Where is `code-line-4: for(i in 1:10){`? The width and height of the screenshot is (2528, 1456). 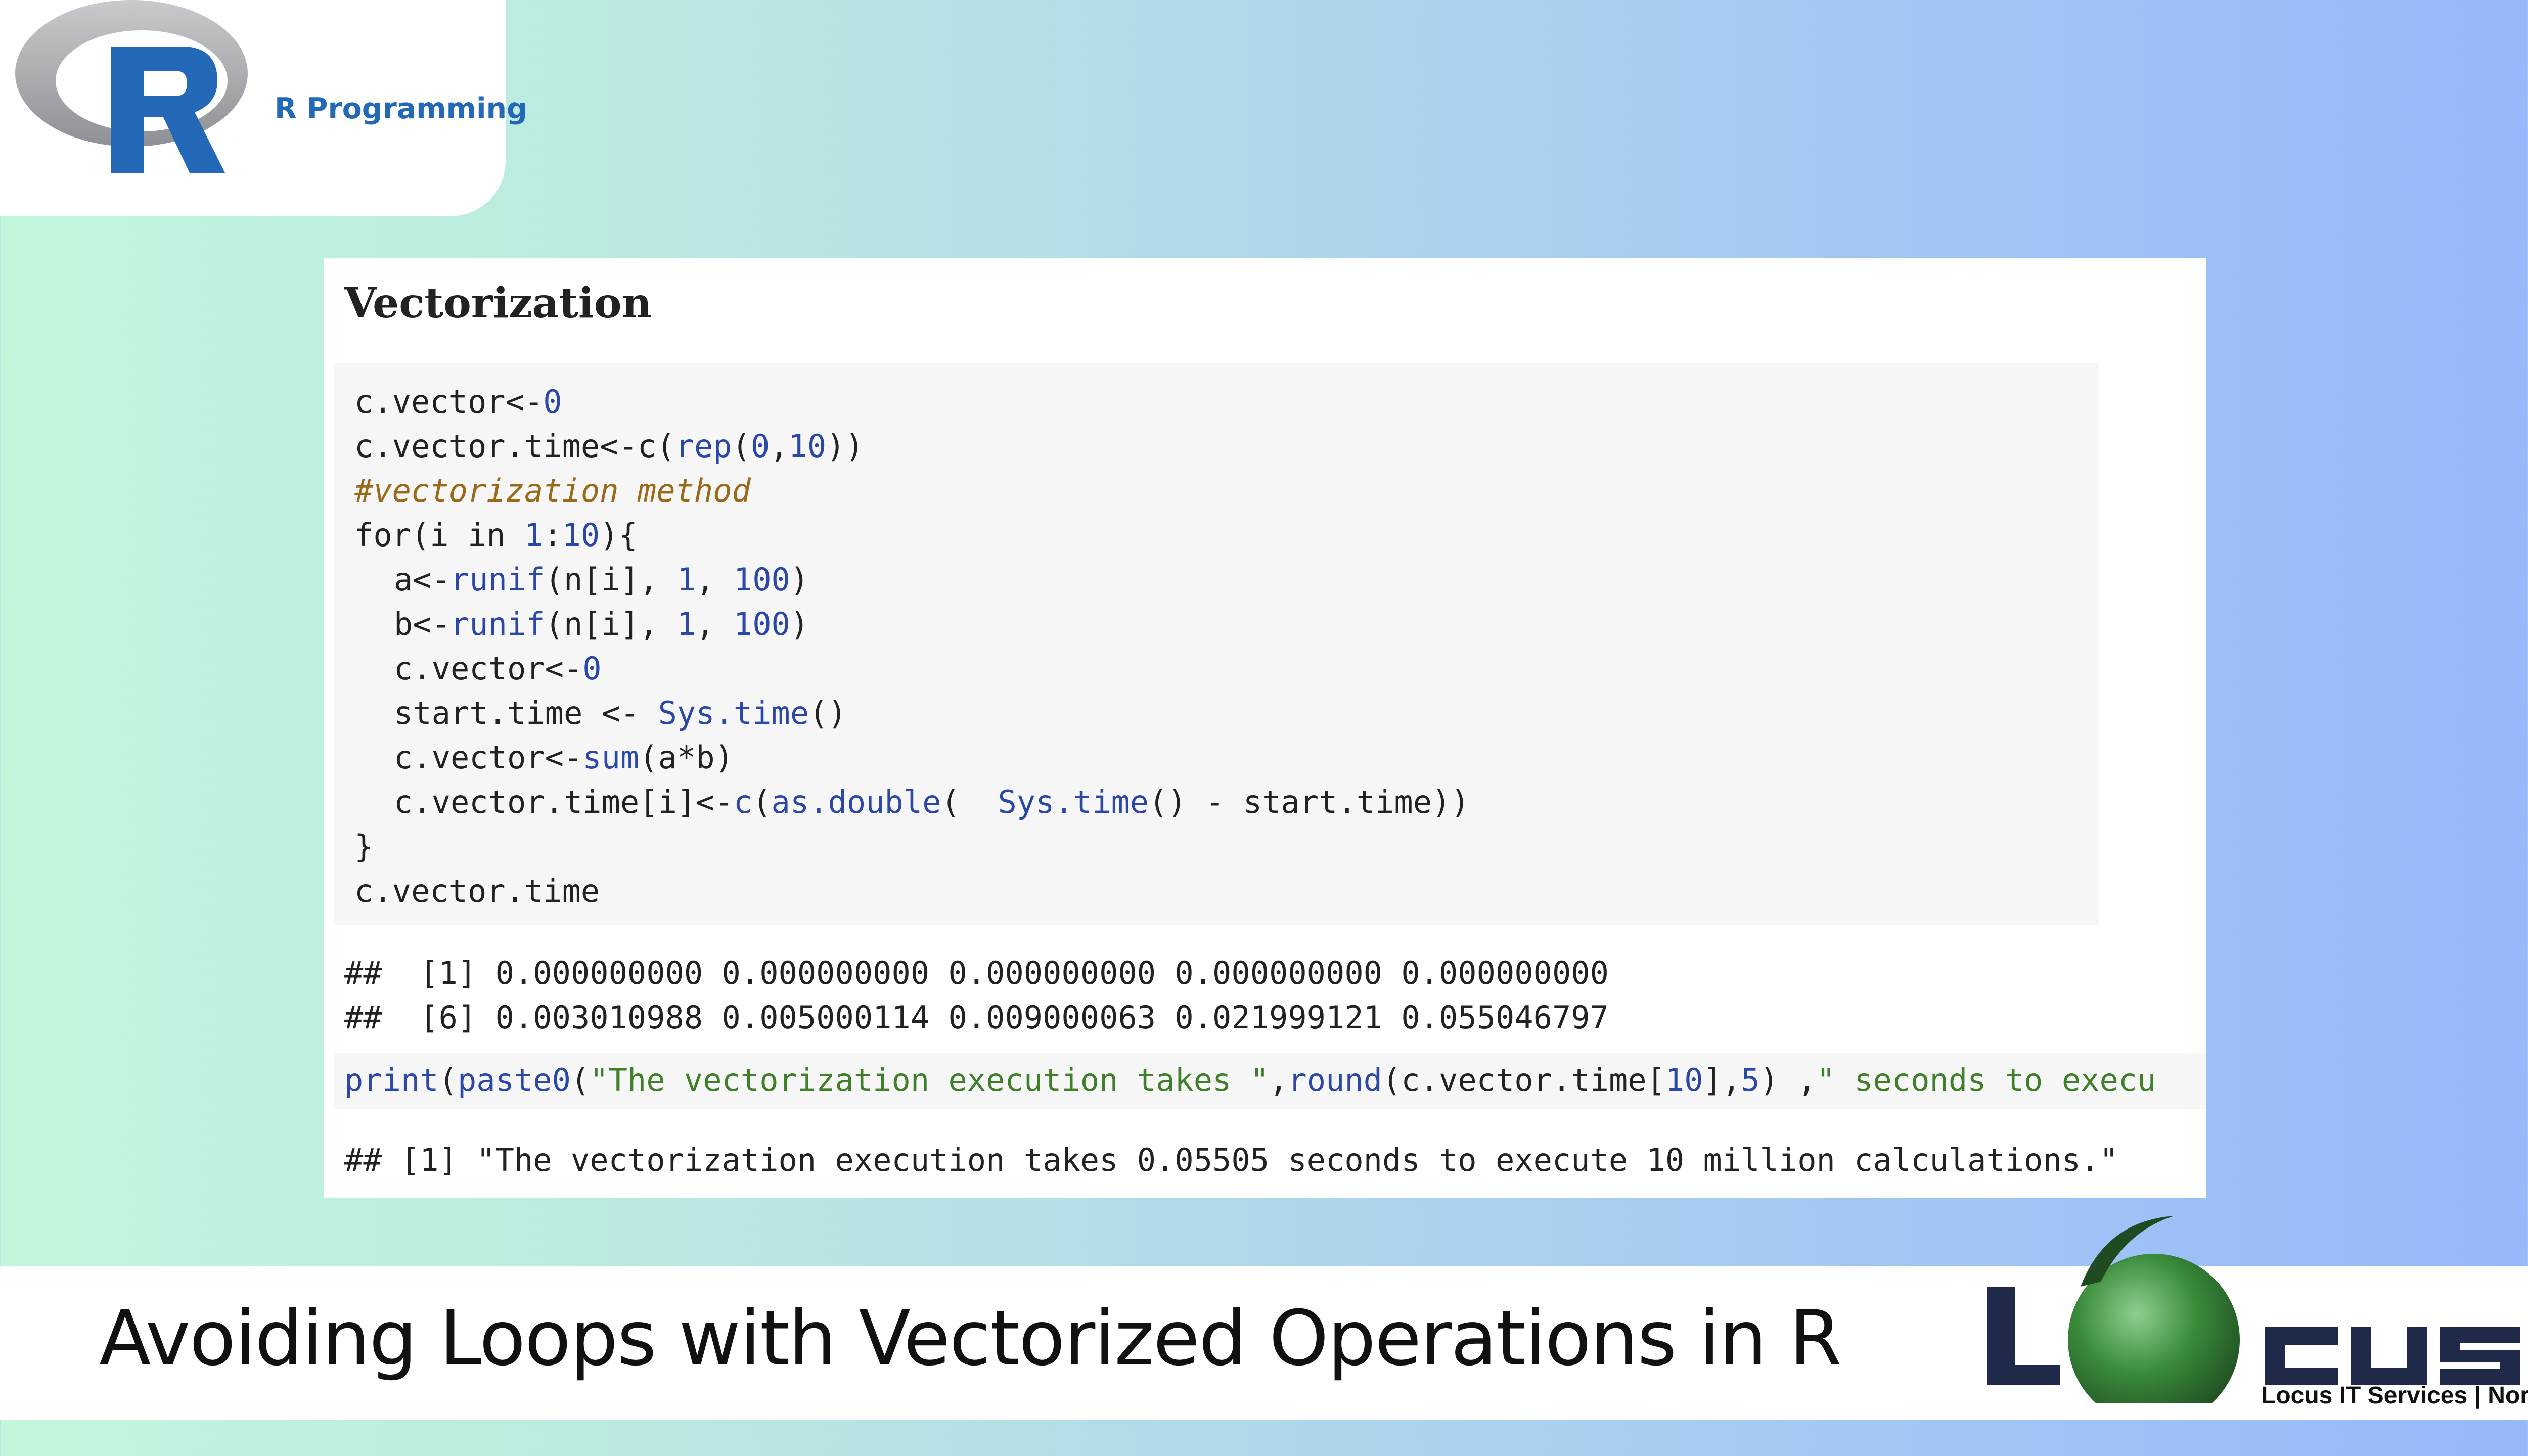 code-line-4: for(i in 1:10){ is located at coordinates (496, 535).